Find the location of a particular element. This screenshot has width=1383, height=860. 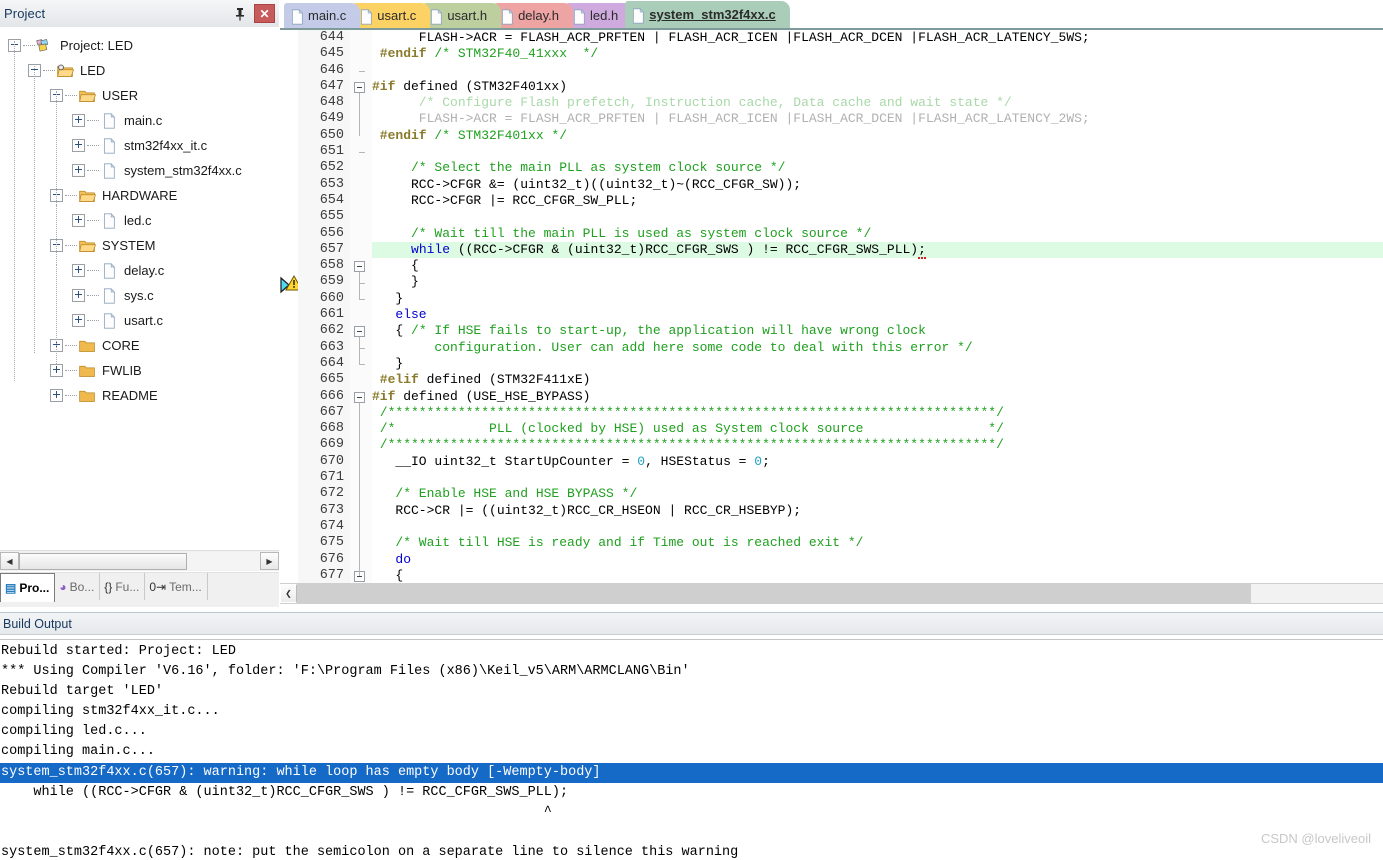

editor-tab-led-h: led.h is located at coordinates (599, 15).